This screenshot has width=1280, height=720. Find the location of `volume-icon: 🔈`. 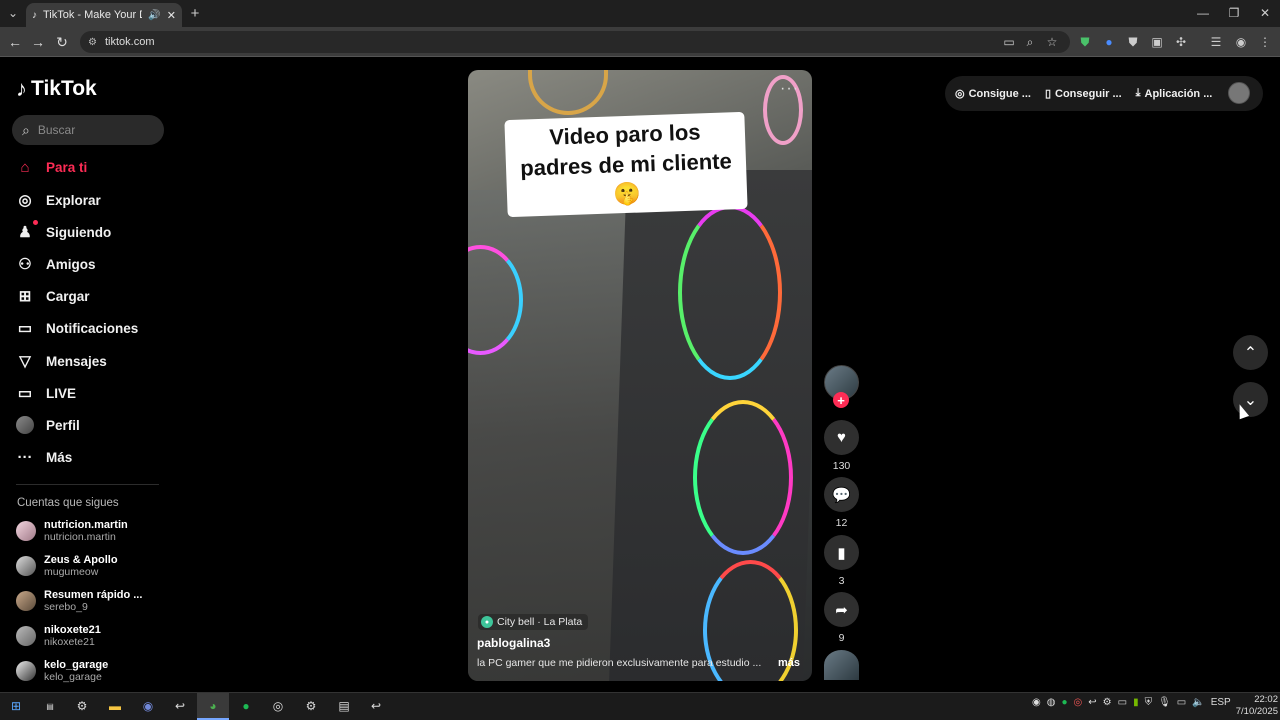

volume-icon: 🔈 is located at coordinates (1198, 702).